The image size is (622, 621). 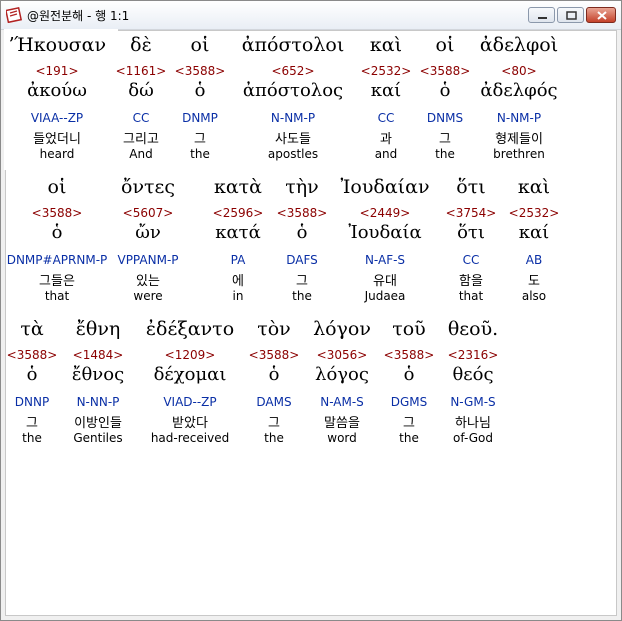 What do you see at coordinates (534, 281) in the screenshot?
I see `word-kor: 도` at bounding box center [534, 281].